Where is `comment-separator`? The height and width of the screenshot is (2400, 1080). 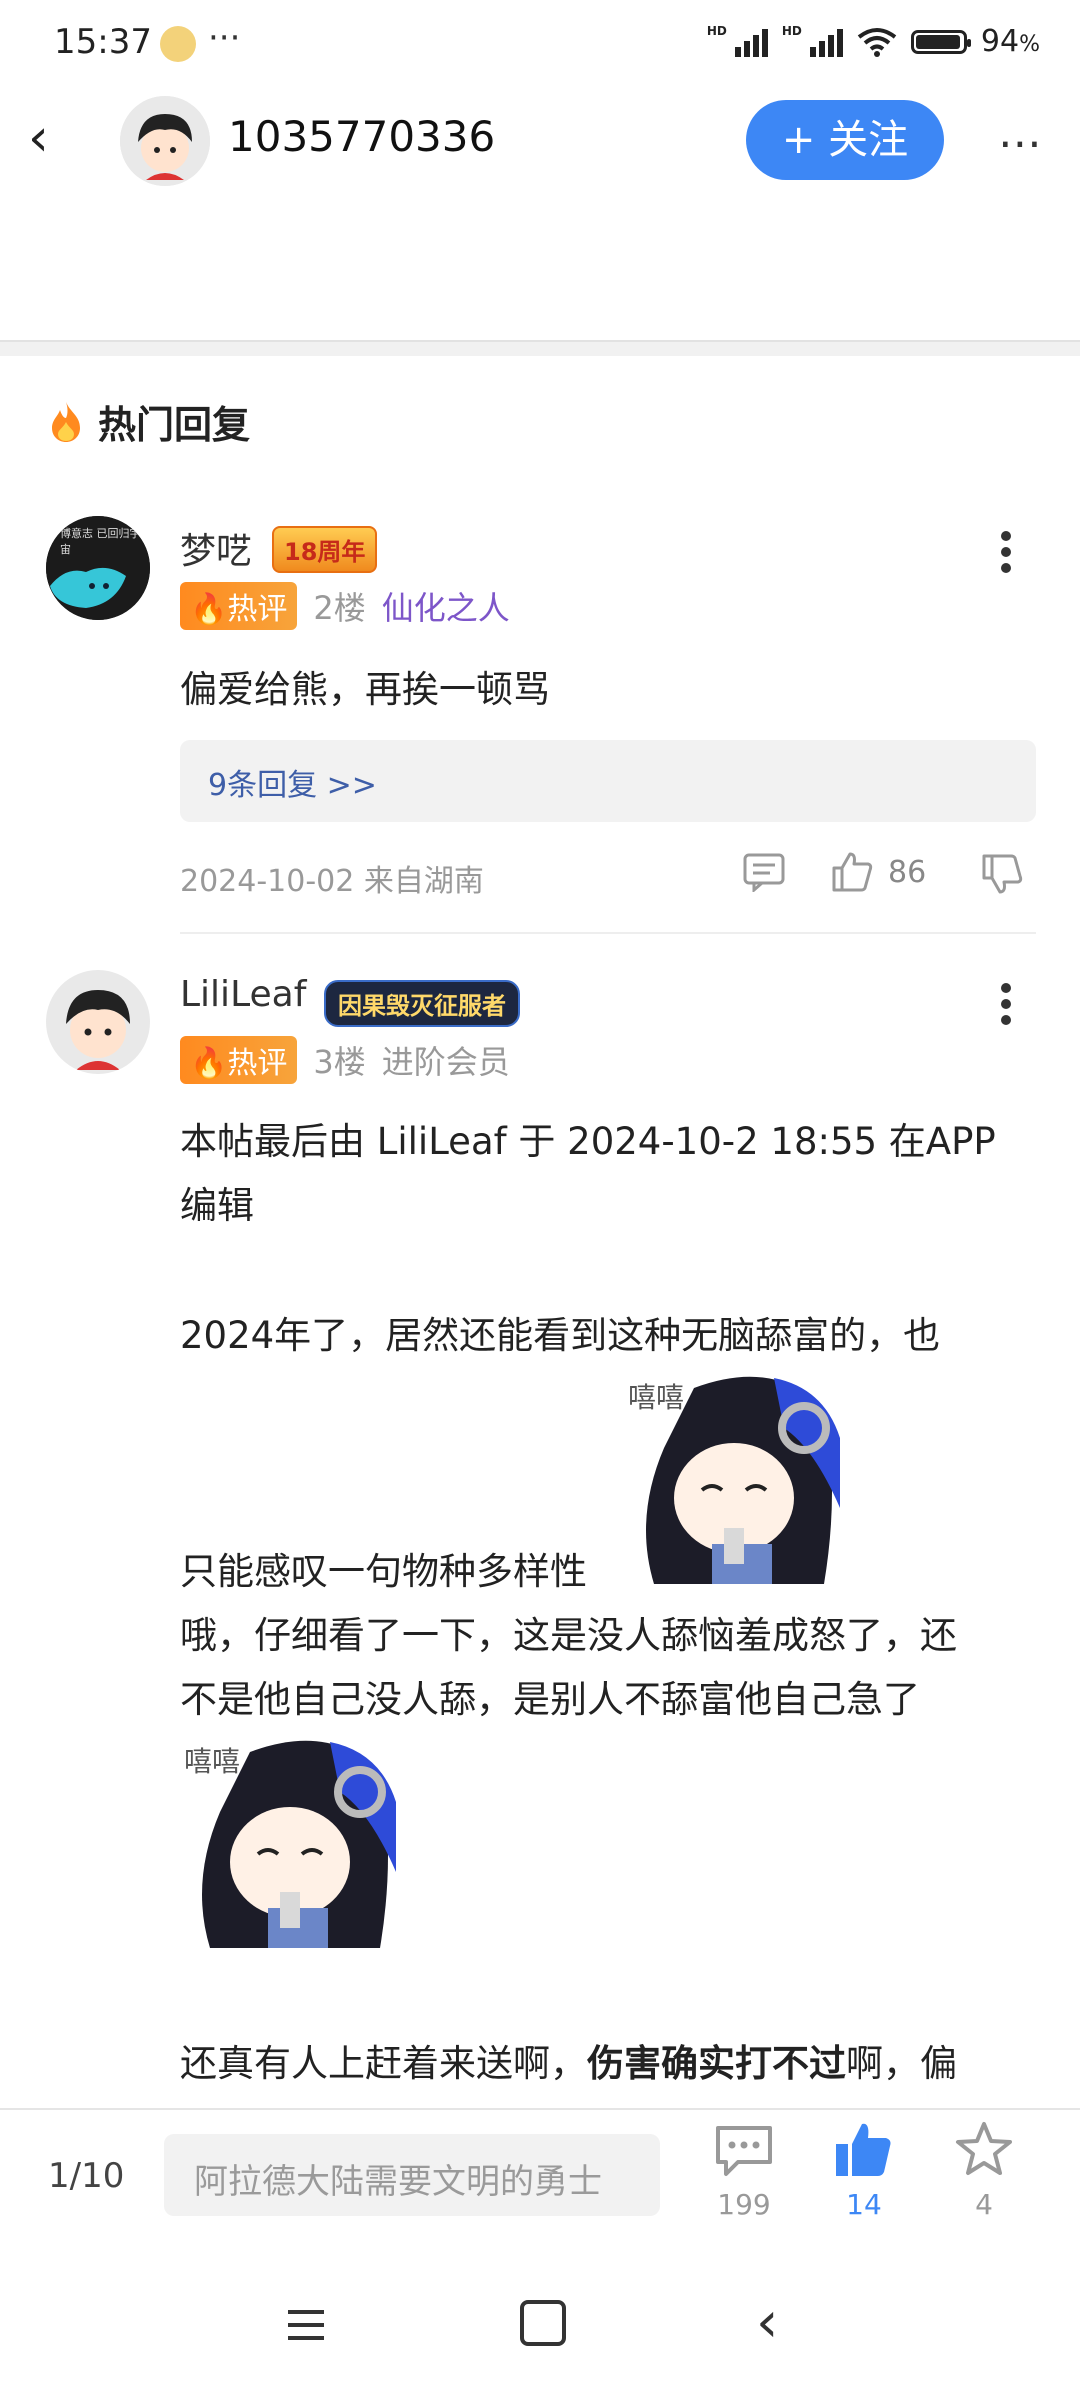 comment-separator is located at coordinates (608, 933).